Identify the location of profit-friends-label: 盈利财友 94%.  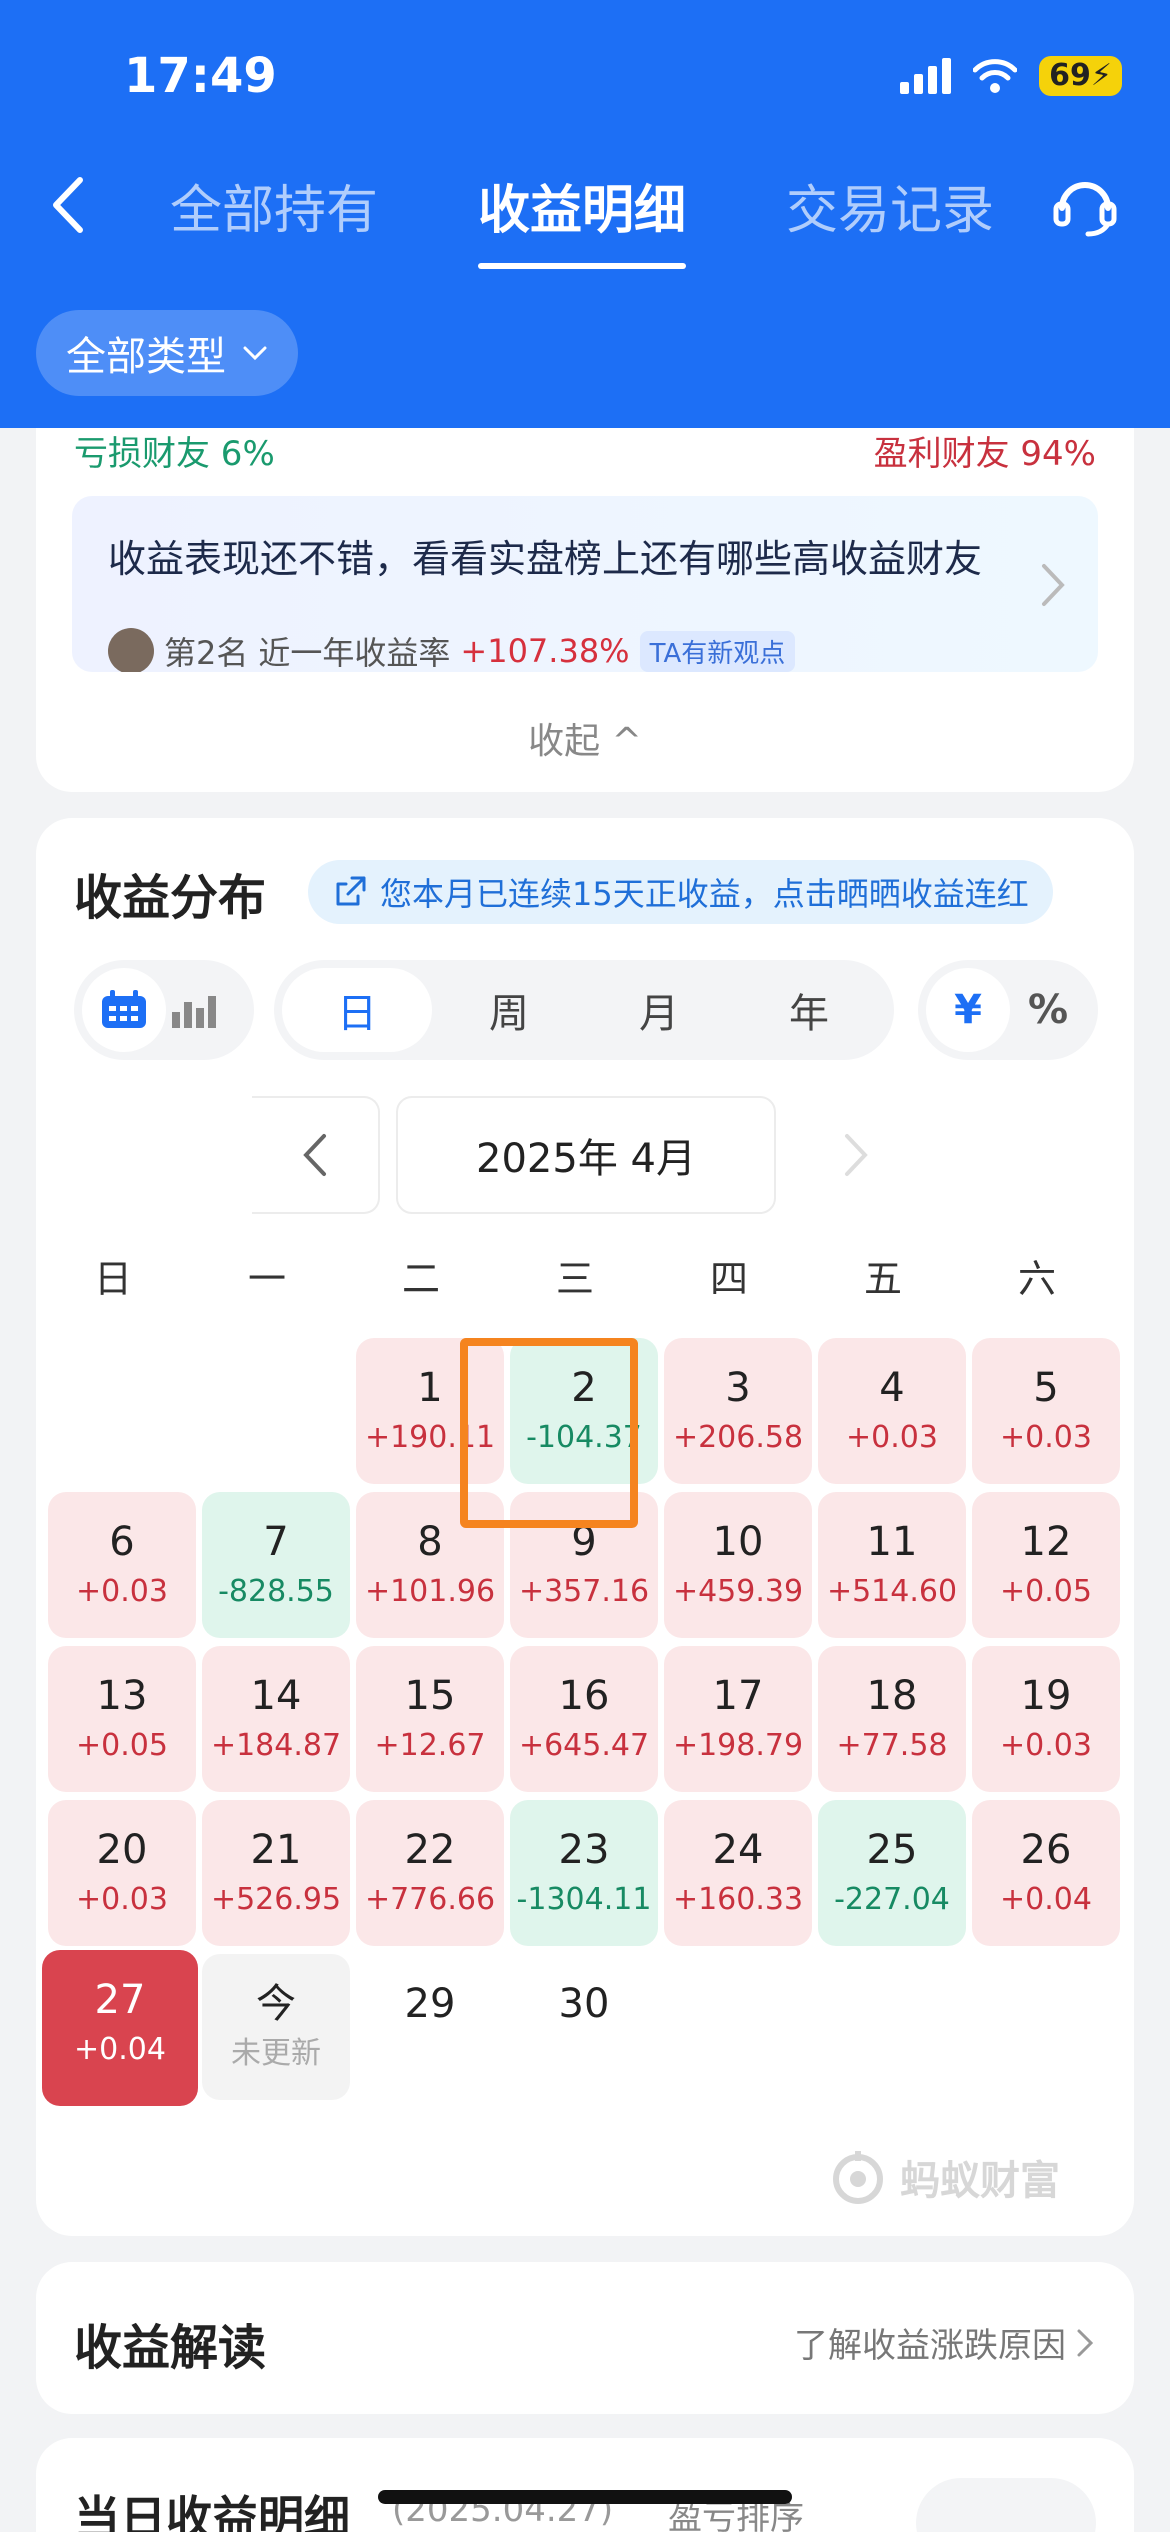
(984, 454).